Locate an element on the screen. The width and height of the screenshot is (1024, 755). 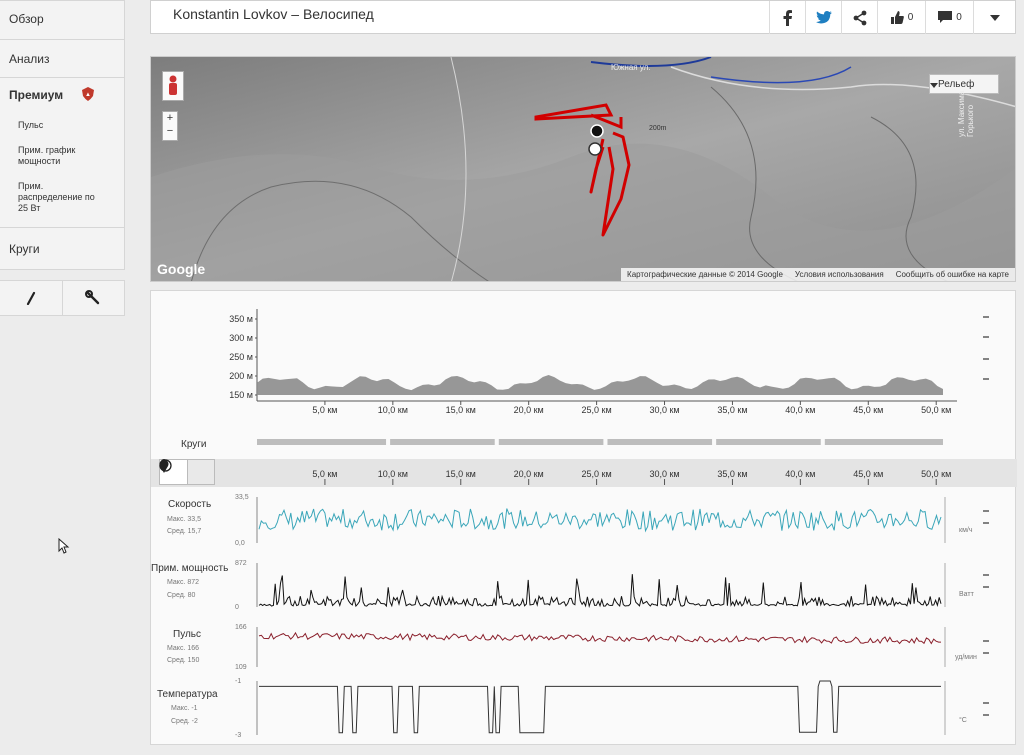
elevation-x-tick: 10,0 км is located at coordinates (393, 410).